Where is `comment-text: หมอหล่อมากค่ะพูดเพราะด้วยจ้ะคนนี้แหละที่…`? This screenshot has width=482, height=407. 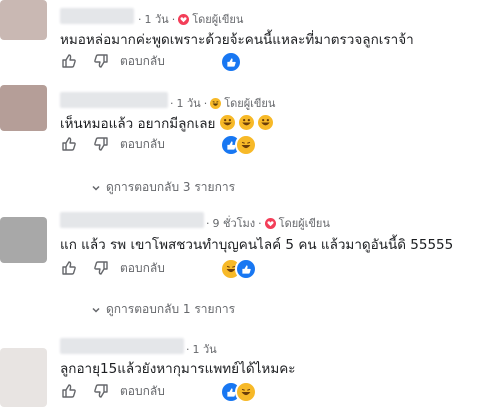
comment-text: หมอหล่อมากค่ะพูดเพราะด้วยจ้ะคนนี้แหละที่… is located at coordinates (237, 40).